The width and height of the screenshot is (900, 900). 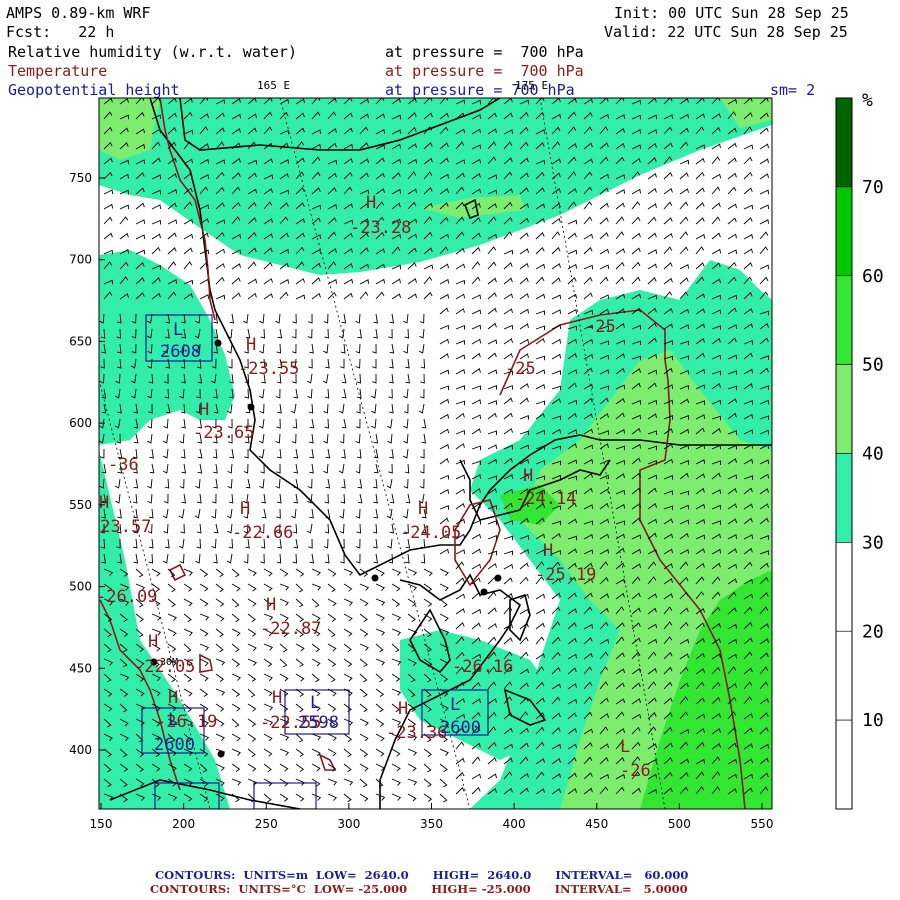 What do you see at coordinates (873, 365) in the screenshot?
I see `colorbar-tick-label: 50` at bounding box center [873, 365].